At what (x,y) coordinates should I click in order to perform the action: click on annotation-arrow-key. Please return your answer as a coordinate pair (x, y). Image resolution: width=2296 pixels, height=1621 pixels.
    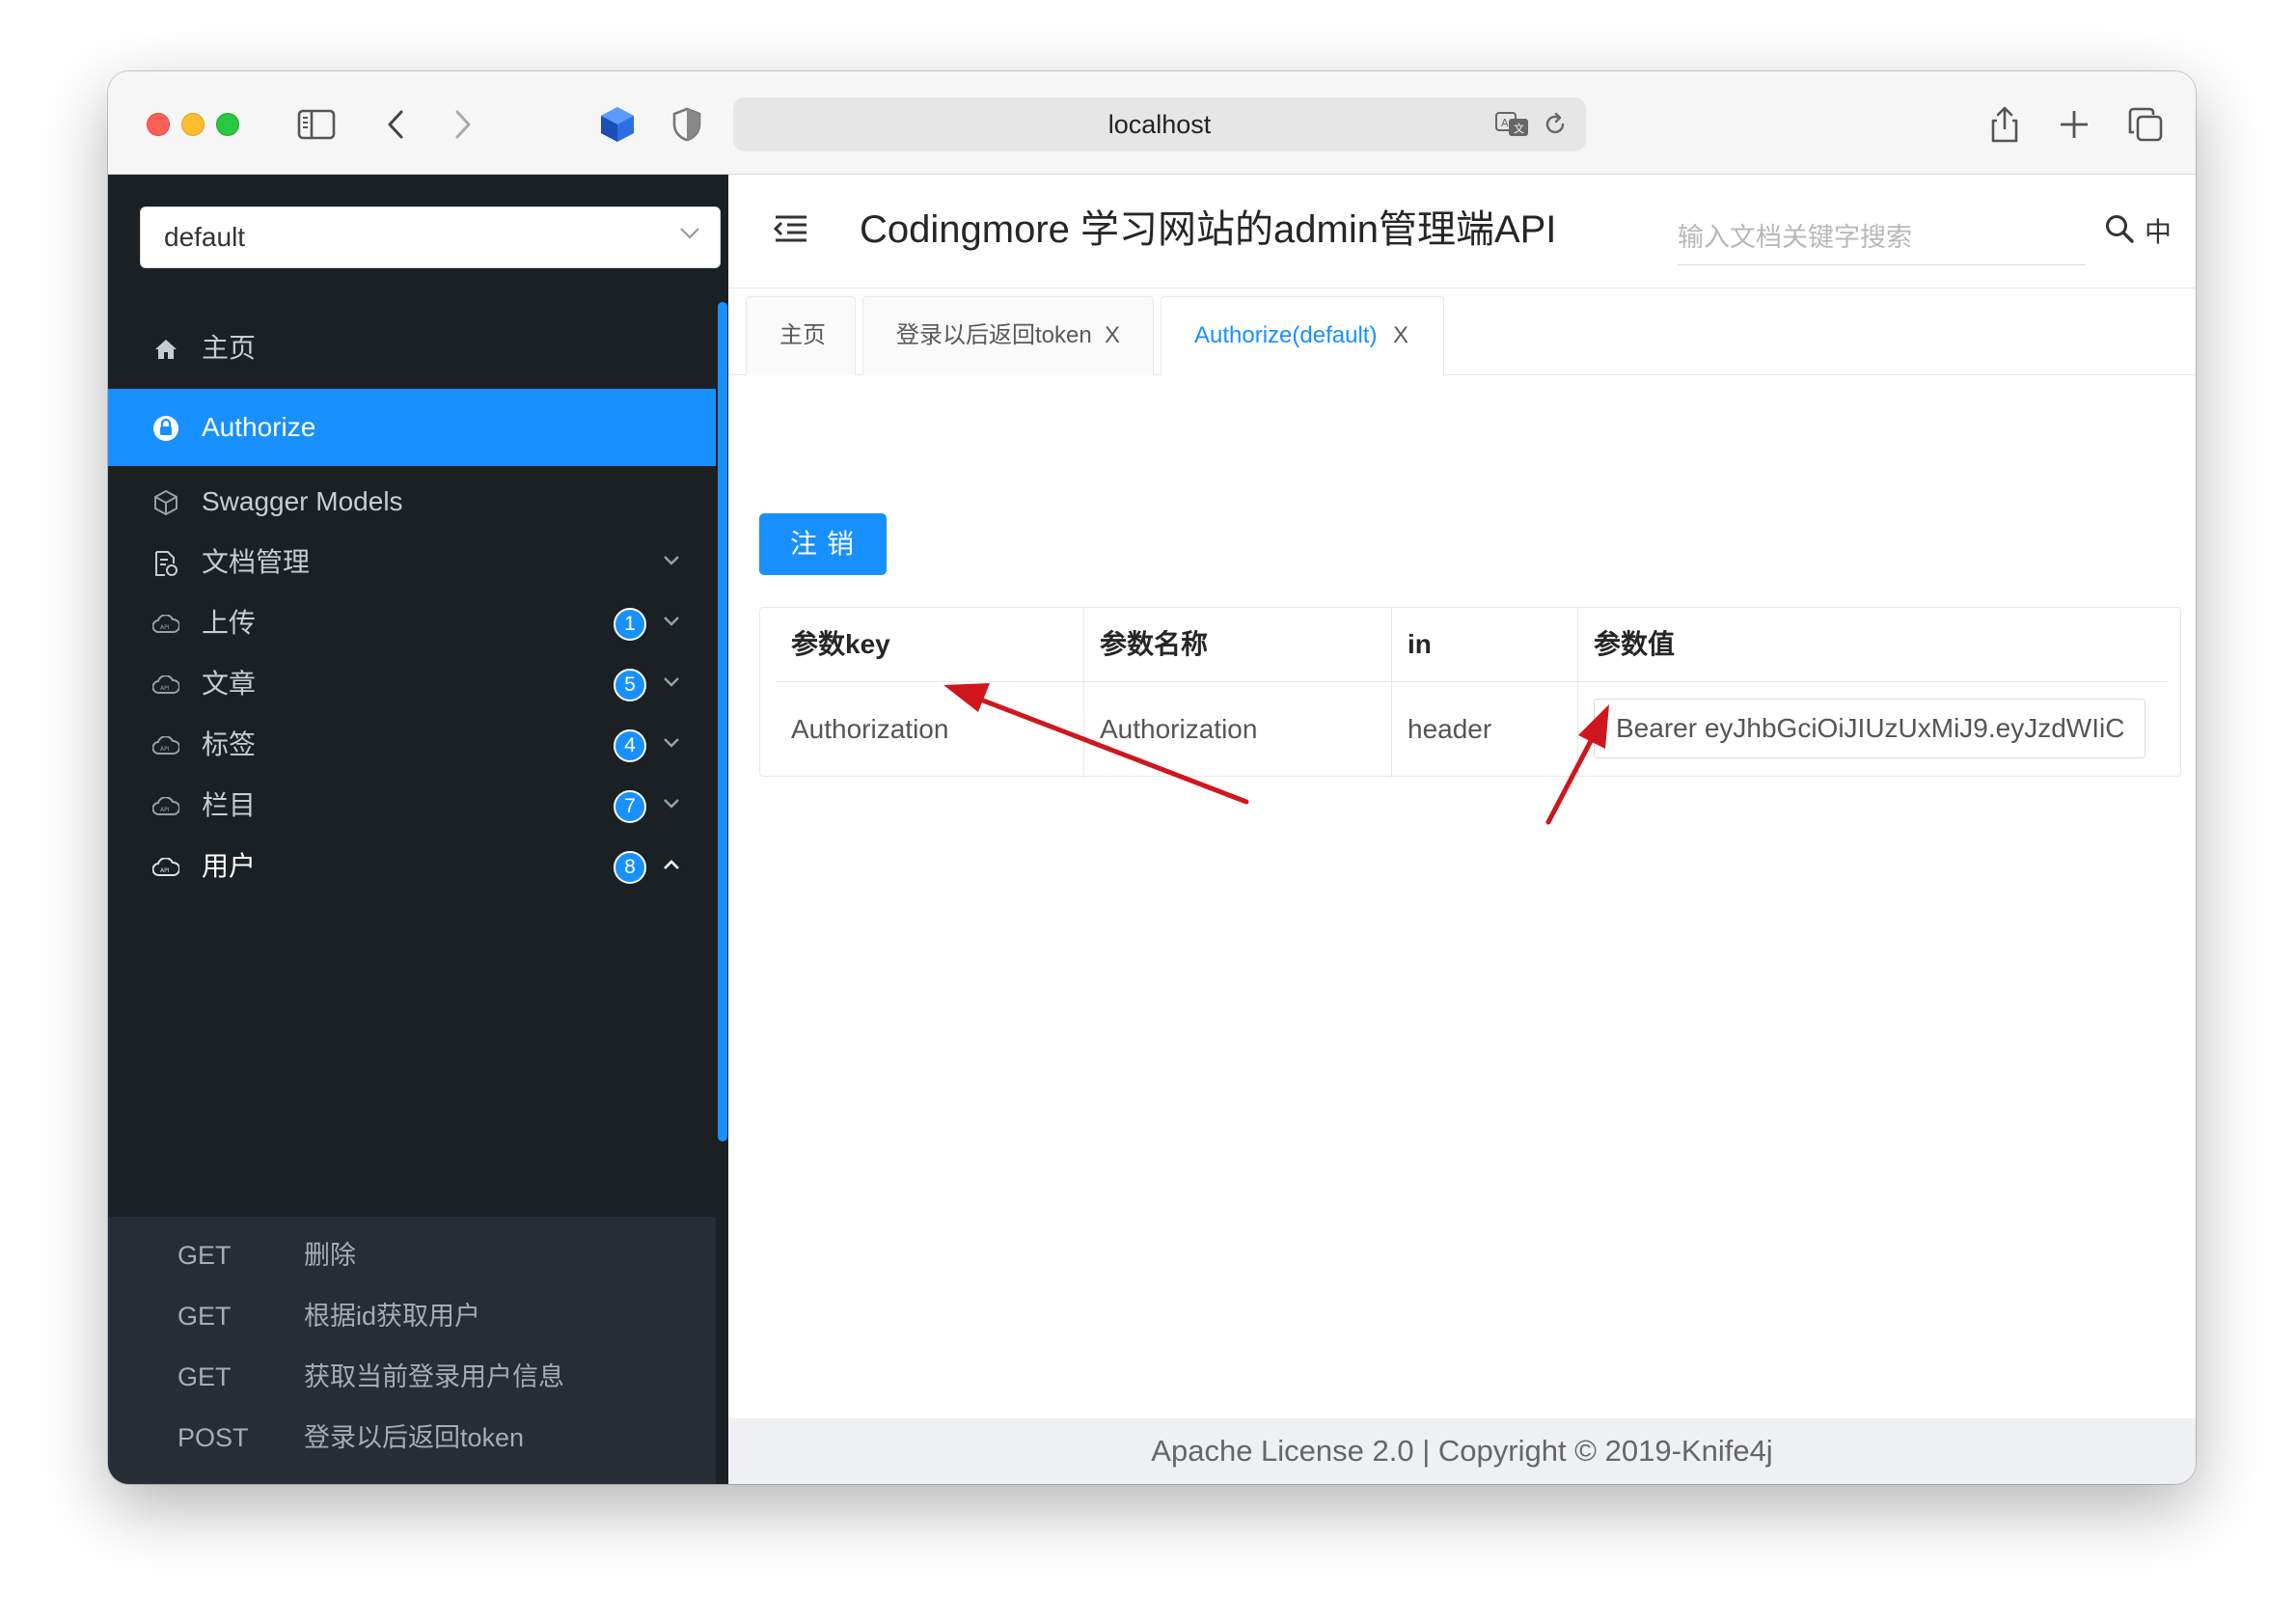
    Looking at the image, I should click on (1096, 744).